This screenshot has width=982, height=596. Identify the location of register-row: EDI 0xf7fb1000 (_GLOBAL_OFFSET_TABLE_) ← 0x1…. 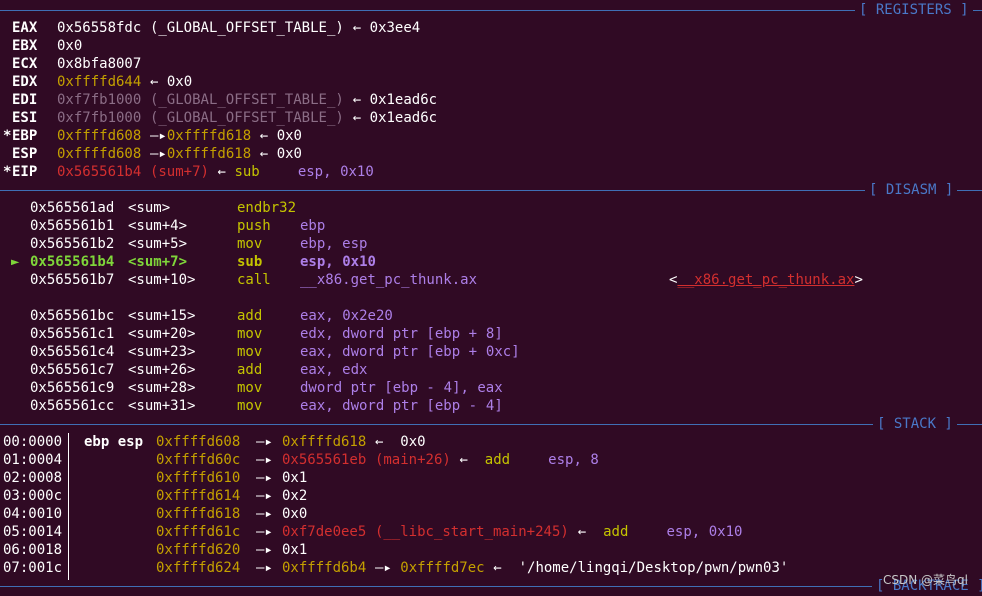
(491, 100).